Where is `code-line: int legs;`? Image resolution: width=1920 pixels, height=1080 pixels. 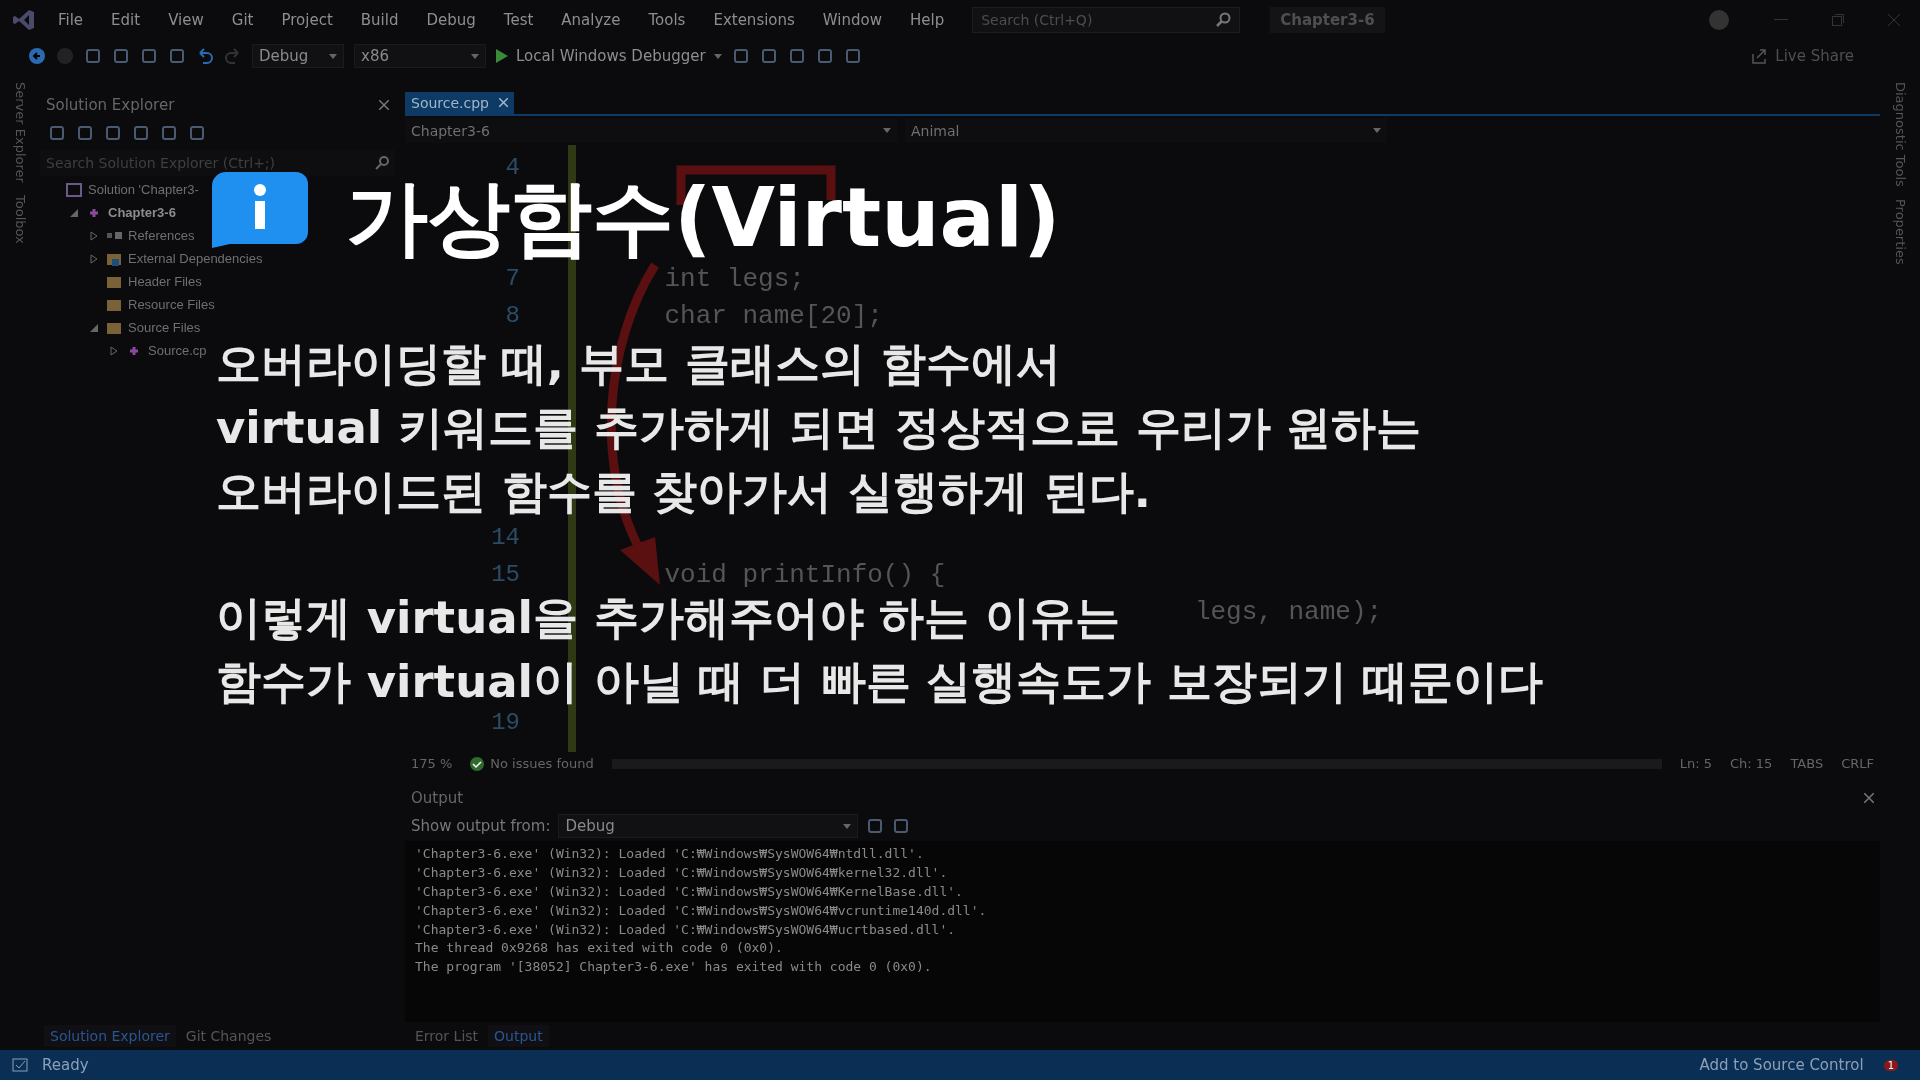
code-line: int legs; is located at coordinates (734, 279).